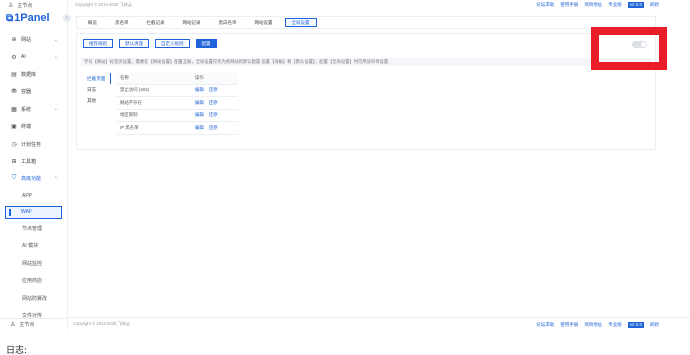 The width and height of the screenshot is (690, 355). I want to click on header-actions: 操作, so click(216, 79).